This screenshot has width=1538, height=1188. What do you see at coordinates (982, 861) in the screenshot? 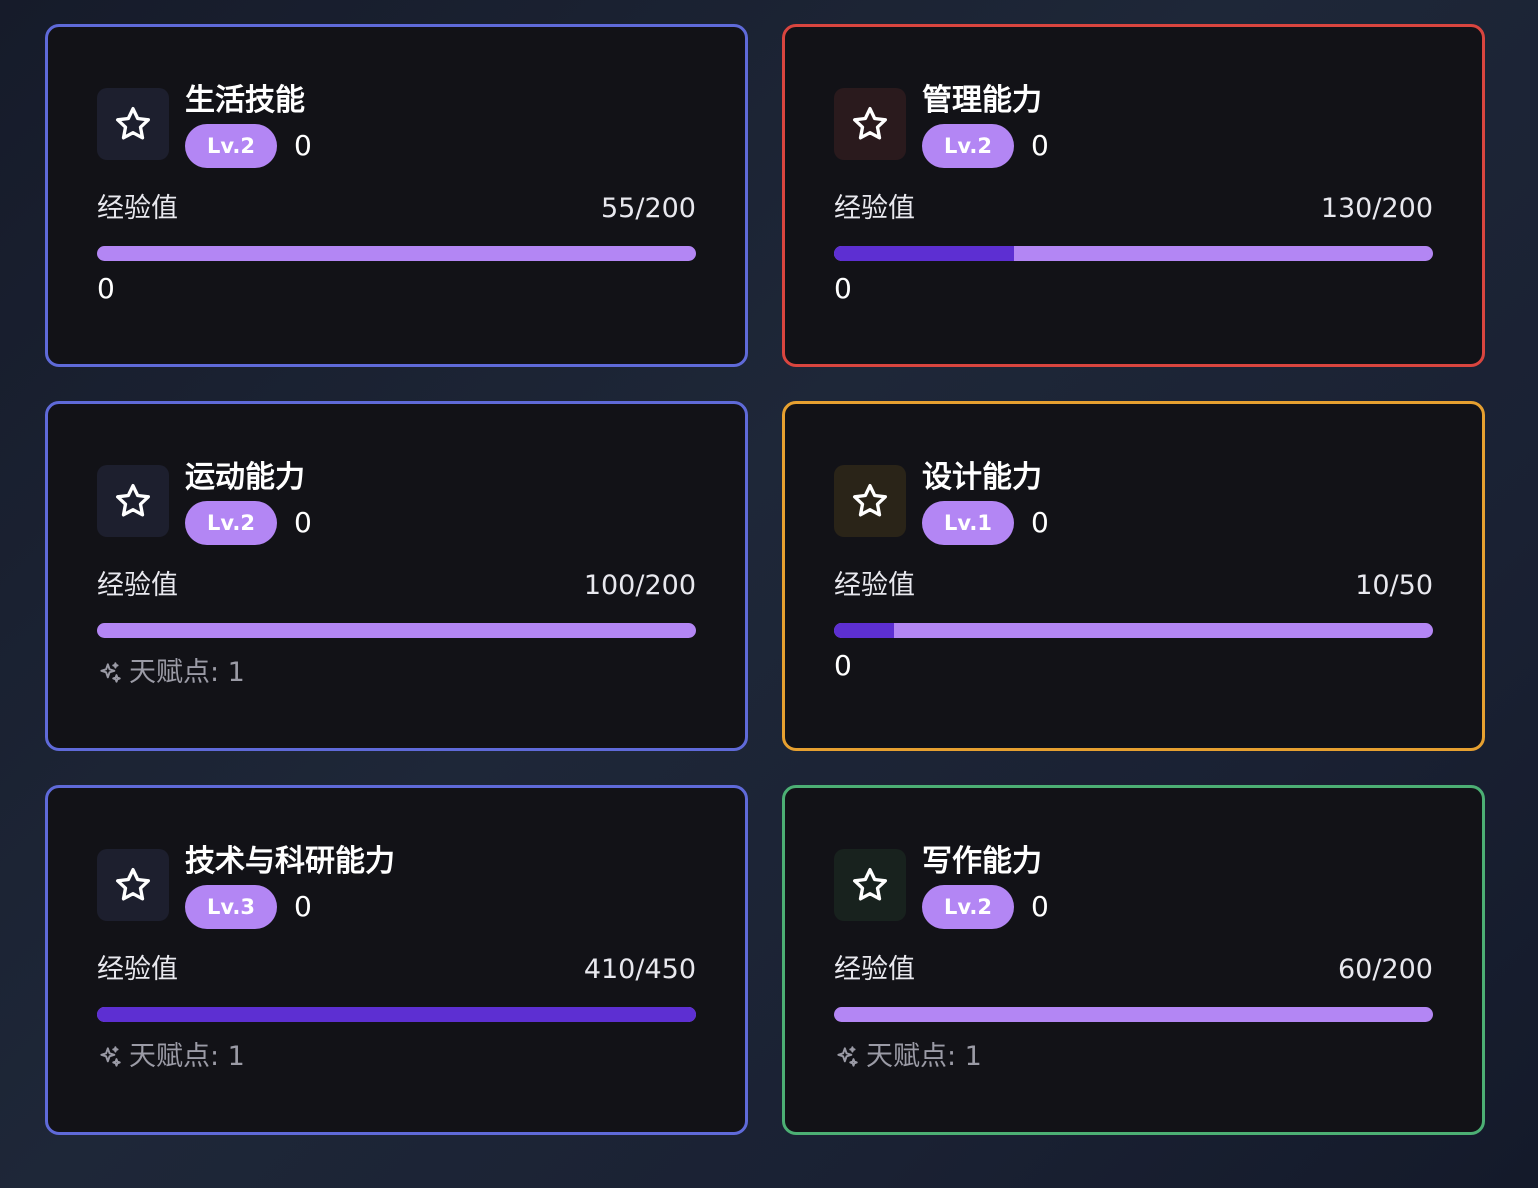
I see `skill-title: 写作能力` at bounding box center [982, 861].